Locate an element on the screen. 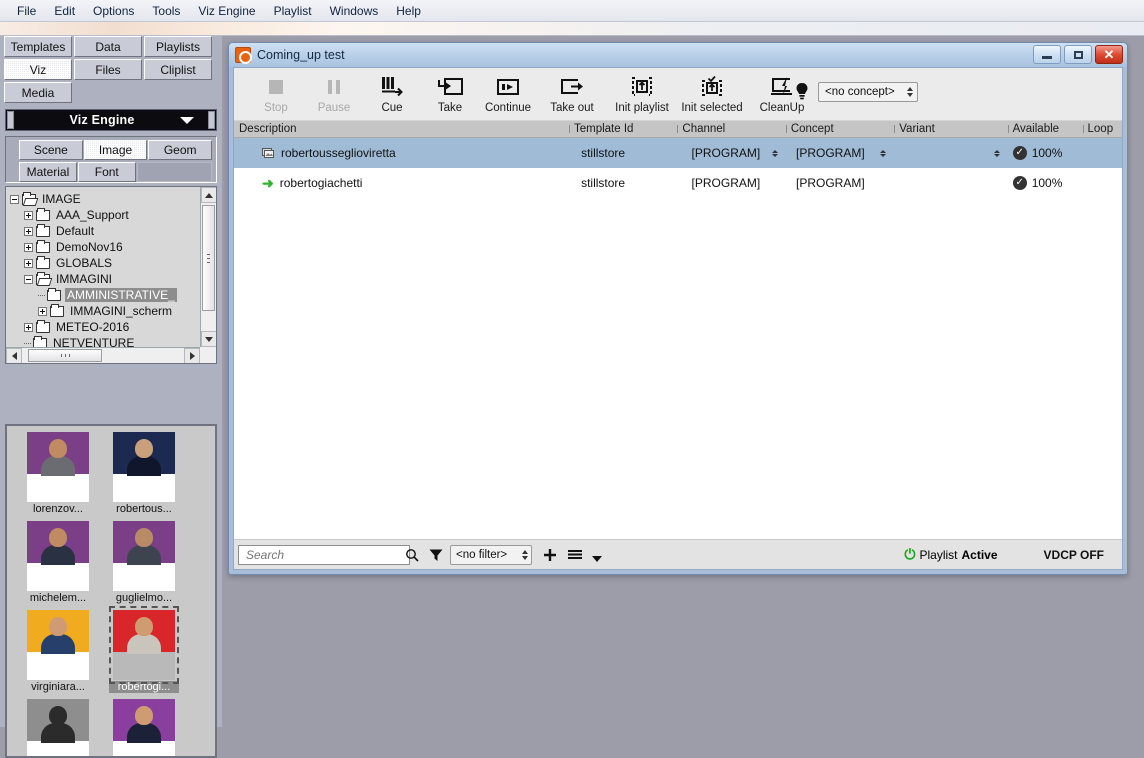 This screenshot has height=758, width=1144. tree-node-aaa-support: AAA_Support is located at coordinates (105, 215).